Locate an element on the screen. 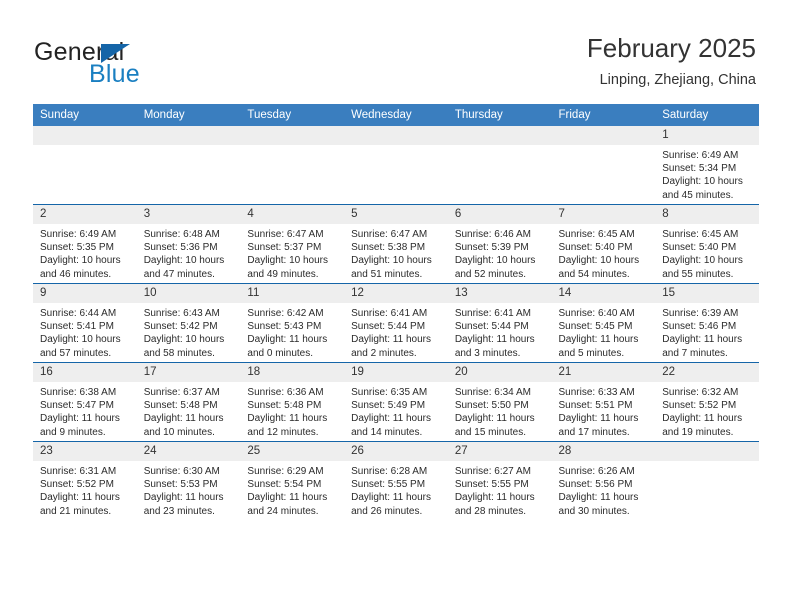  day-number: 26 is located at coordinates (396, 451).